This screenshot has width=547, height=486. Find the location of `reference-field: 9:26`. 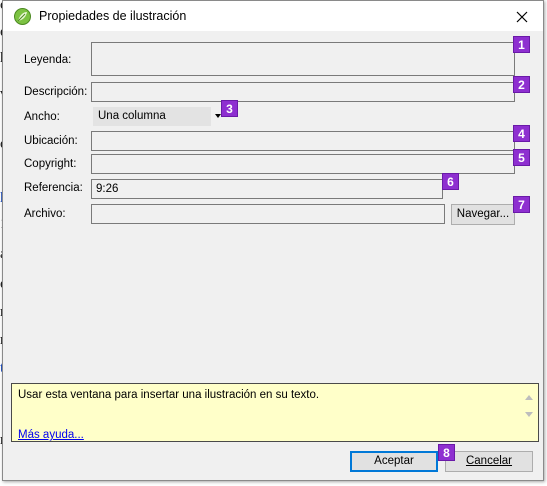

reference-field: 9:26 is located at coordinates (267, 189).